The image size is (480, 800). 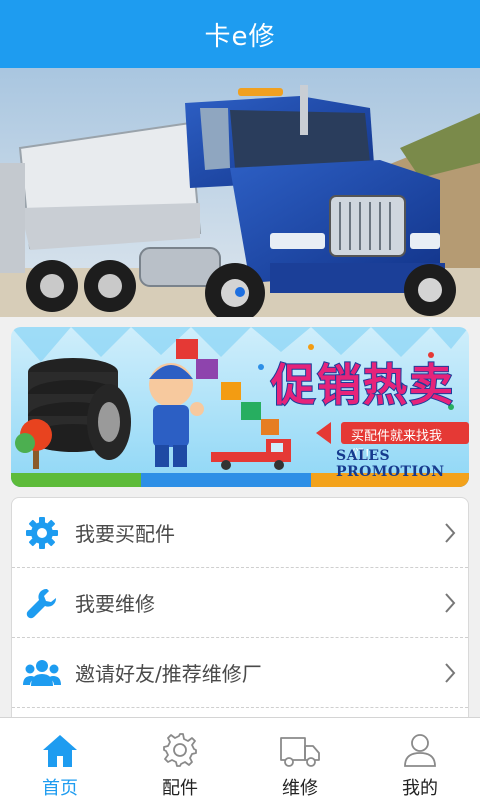 What do you see at coordinates (390, 464) in the screenshot?
I see `promo-subtitle: SALES PROMOTION` at bounding box center [390, 464].